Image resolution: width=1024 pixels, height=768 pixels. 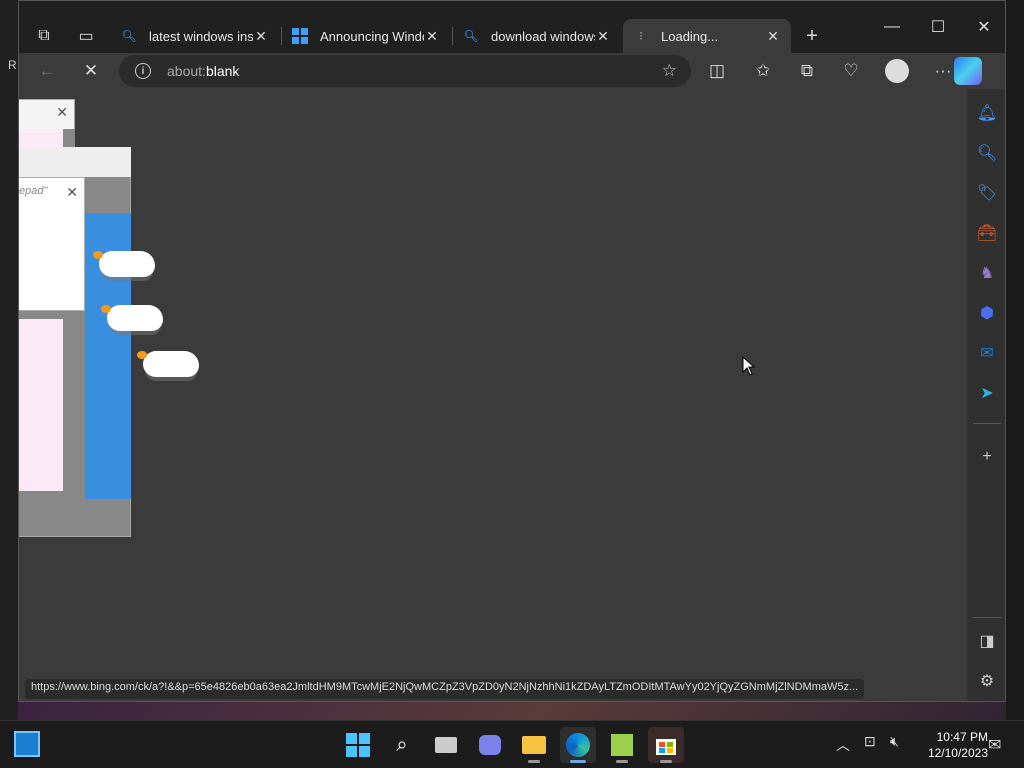 I want to click on favorite-star-icon: ☆, so click(x=669, y=71).